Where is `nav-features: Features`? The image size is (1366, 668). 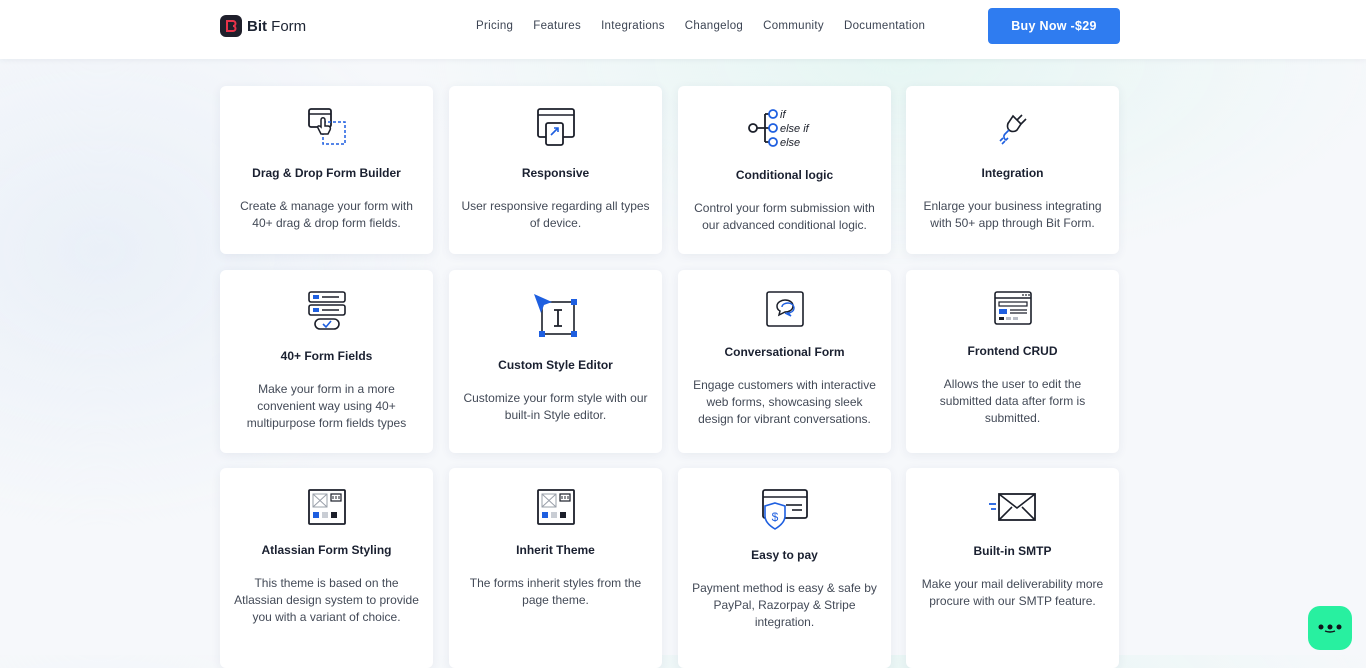
nav-features: Features is located at coordinates (557, 26).